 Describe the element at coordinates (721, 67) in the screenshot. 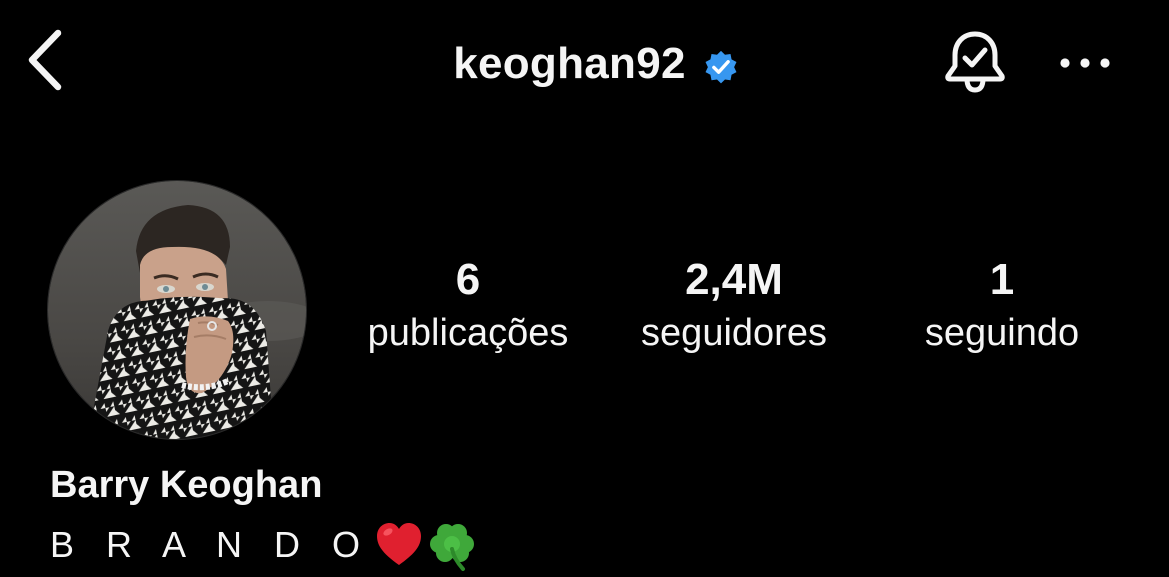

I see `verified-badge-icon` at that location.